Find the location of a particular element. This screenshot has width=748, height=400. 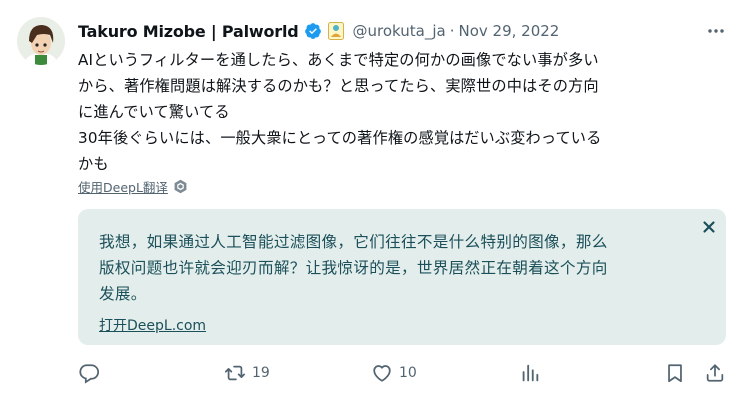

affiliate-badge-icon is located at coordinates (335, 31).